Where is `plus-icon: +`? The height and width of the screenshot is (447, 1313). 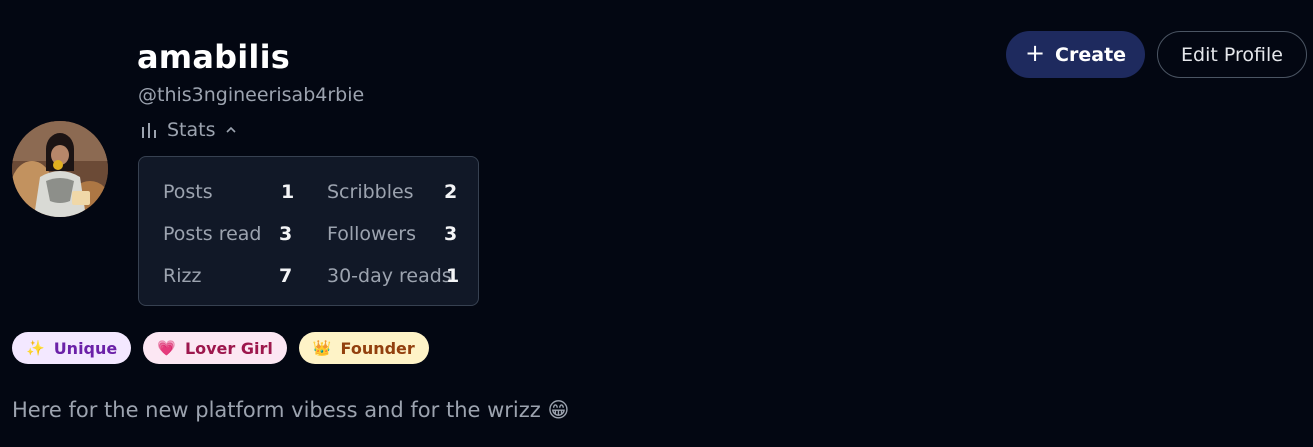
plus-icon: + is located at coordinates (1035, 53).